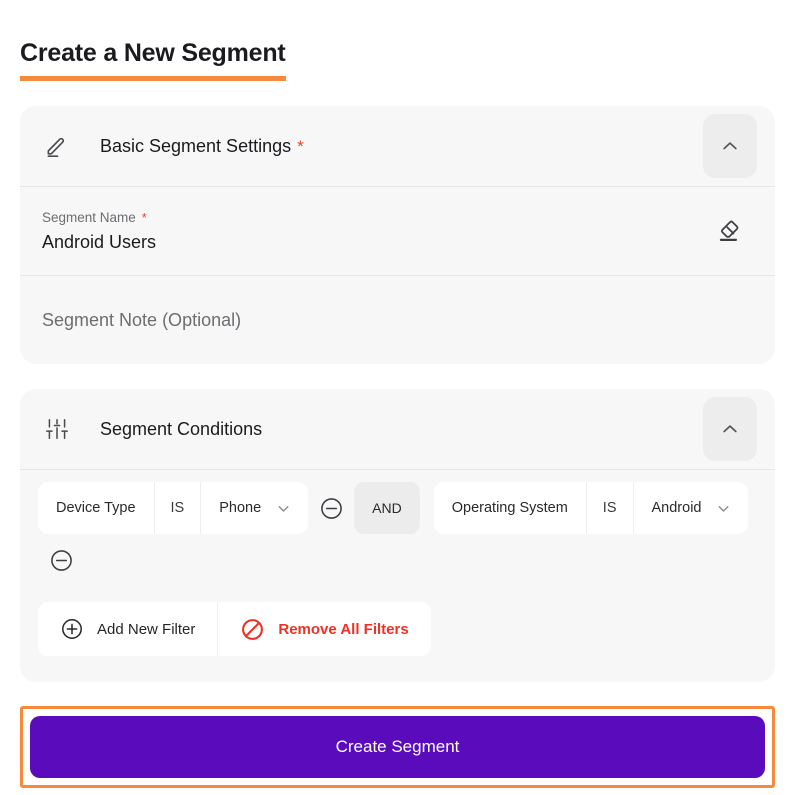  I want to click on segment-note-field-row: Segment Note (Optional), so click(397, 320).